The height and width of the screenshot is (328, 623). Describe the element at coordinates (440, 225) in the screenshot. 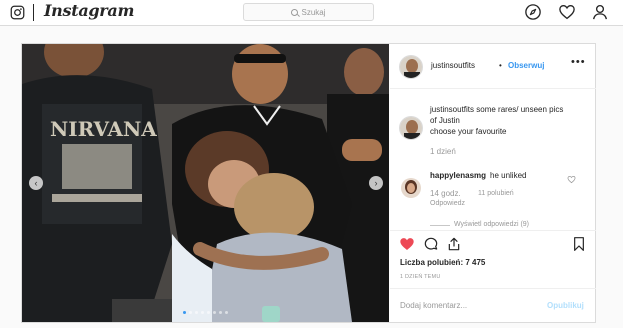

I see `replies-line` at that location.